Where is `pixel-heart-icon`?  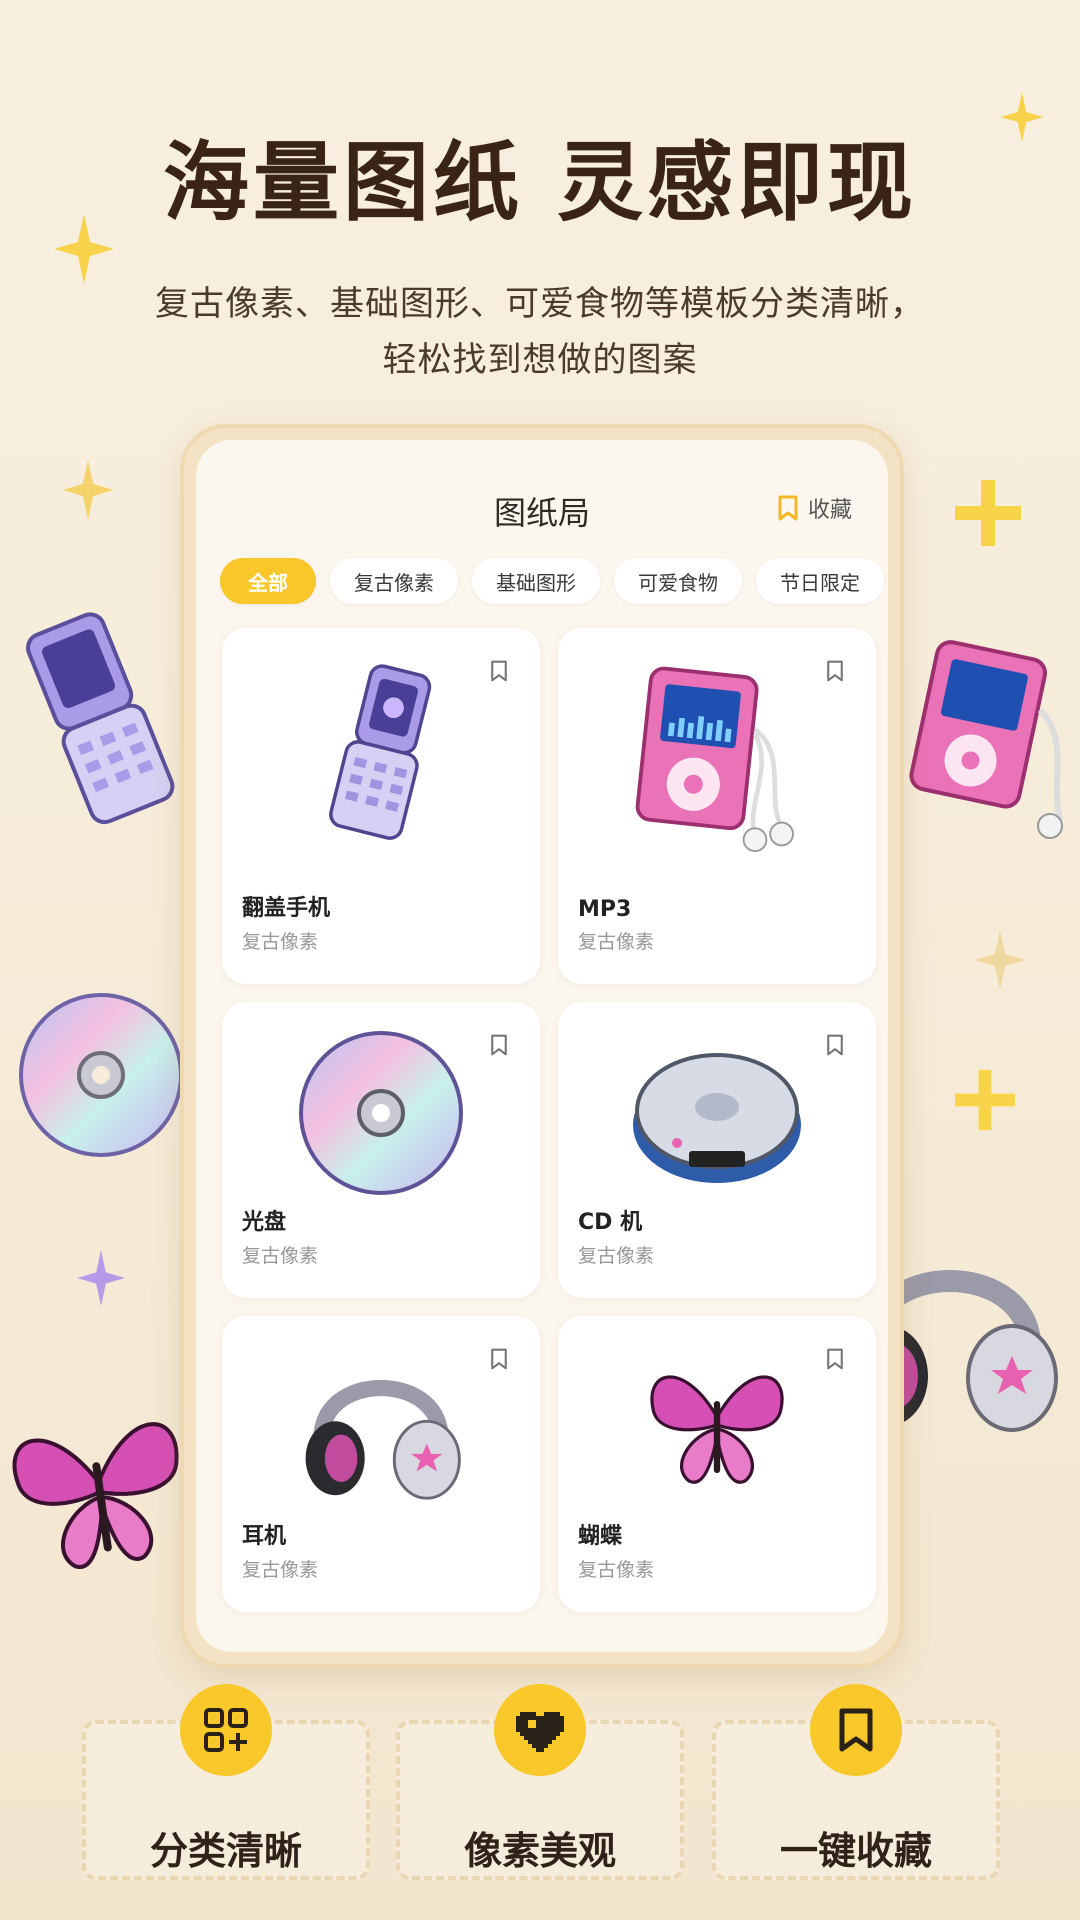
pixel-heart-icon is located at coordinates (540, 1732).